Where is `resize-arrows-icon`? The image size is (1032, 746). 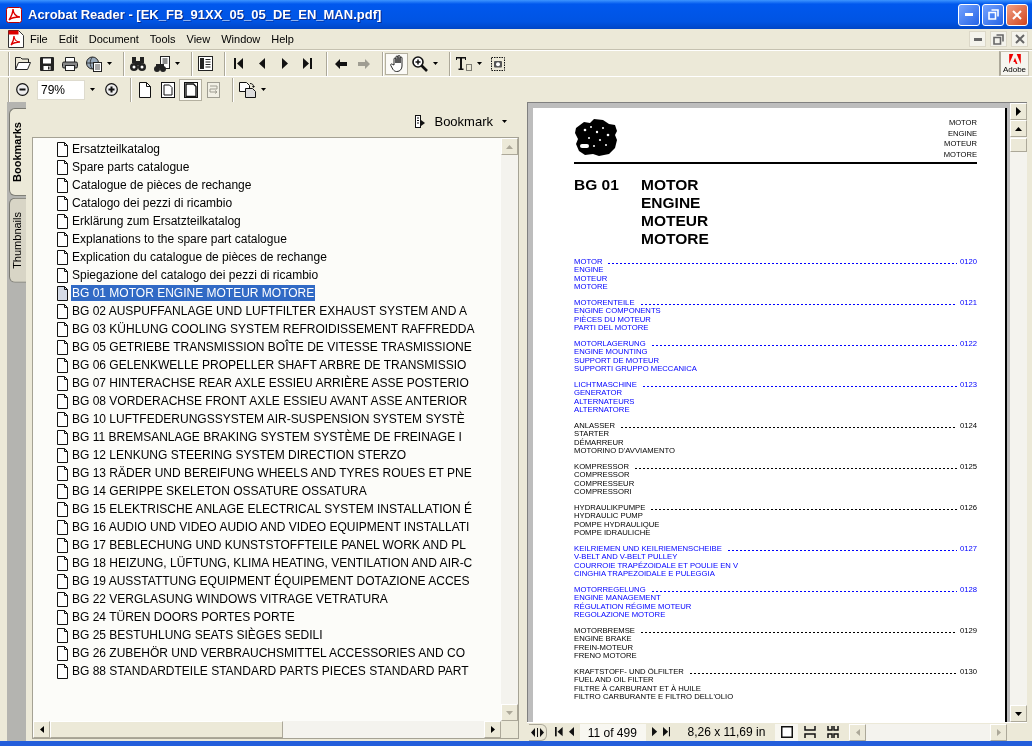
resize-arrows-icon is located at coordinates (537, 732).